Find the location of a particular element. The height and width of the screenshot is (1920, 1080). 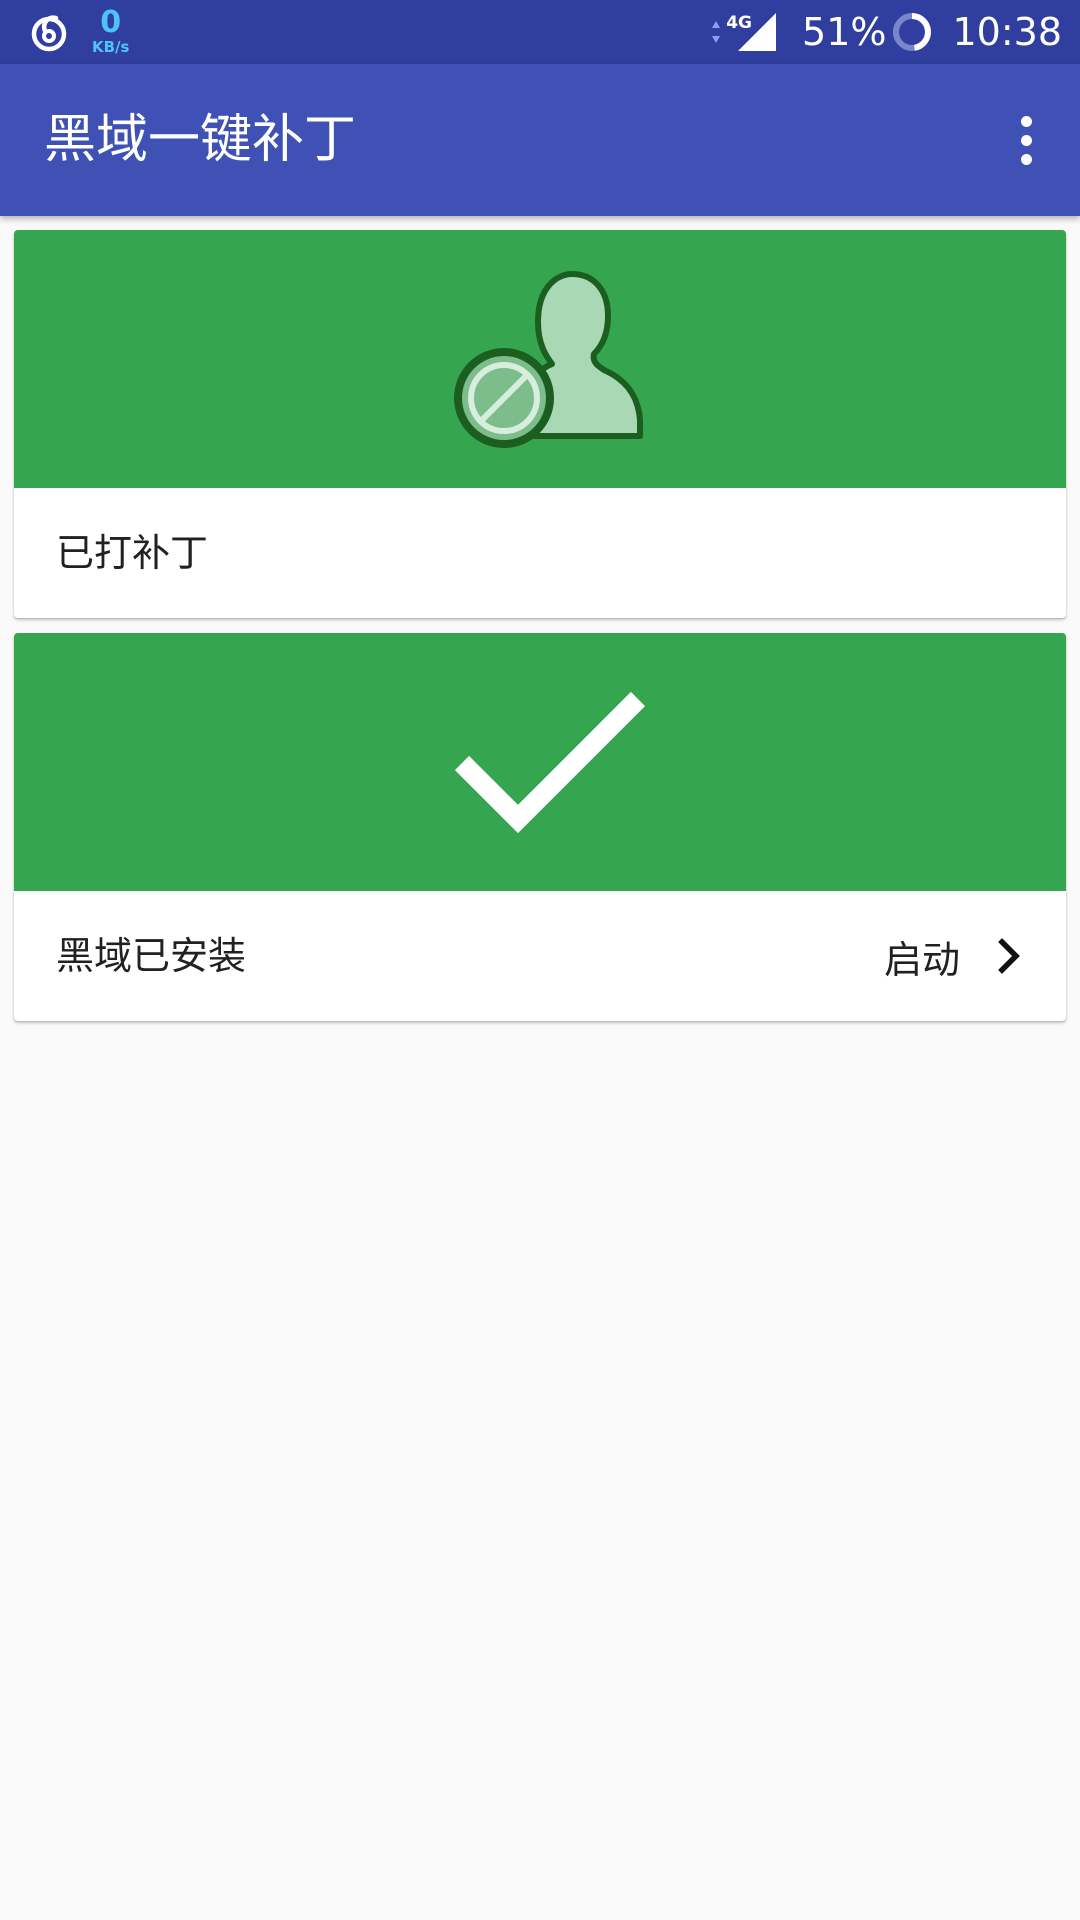

checkmark-icon is located at coordinates (550, 762).